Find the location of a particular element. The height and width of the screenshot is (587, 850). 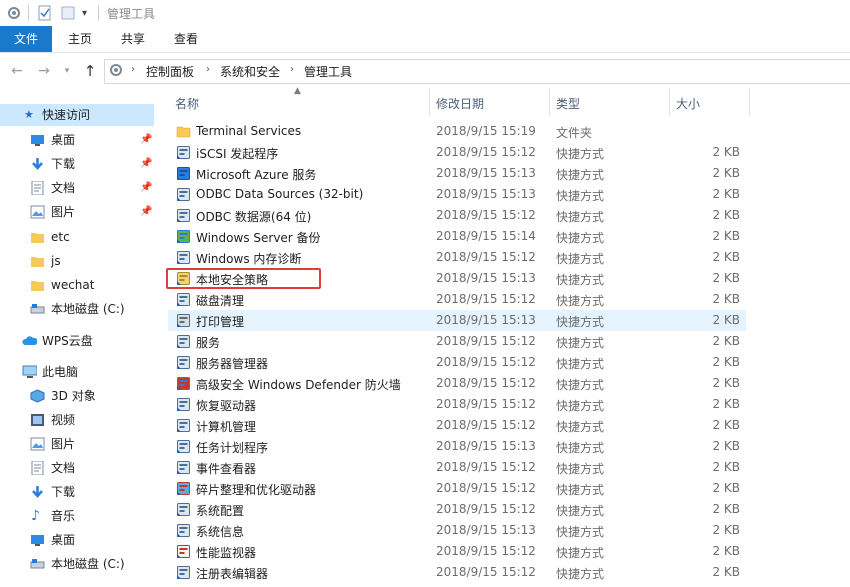

properties-icon is located at coordinates (45, 13).